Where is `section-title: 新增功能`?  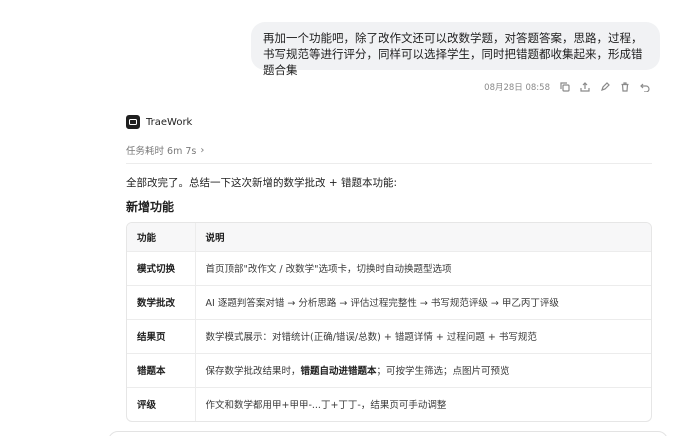 section-title: 新增功能 is located at coordinates (150, 207).